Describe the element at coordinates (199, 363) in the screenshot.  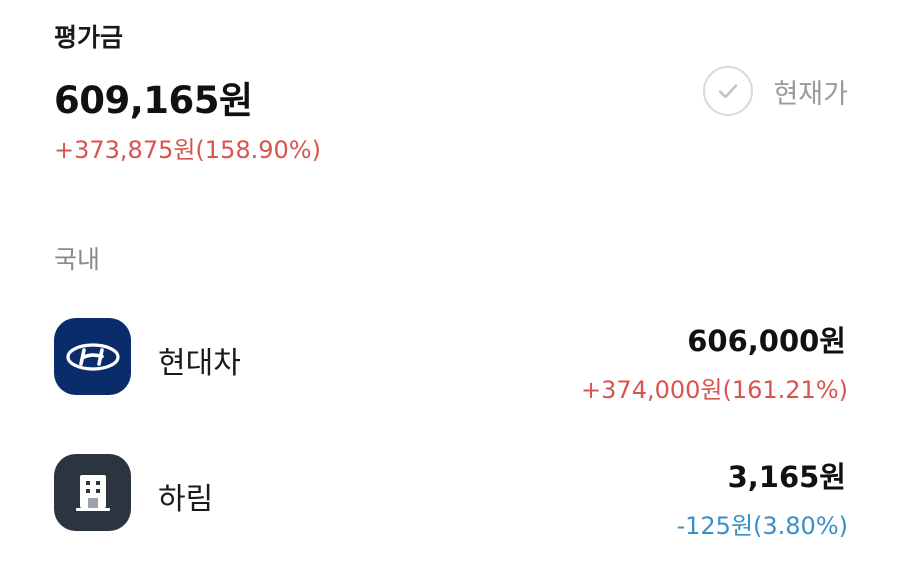
I see `holding-name: 현대차` at that location.